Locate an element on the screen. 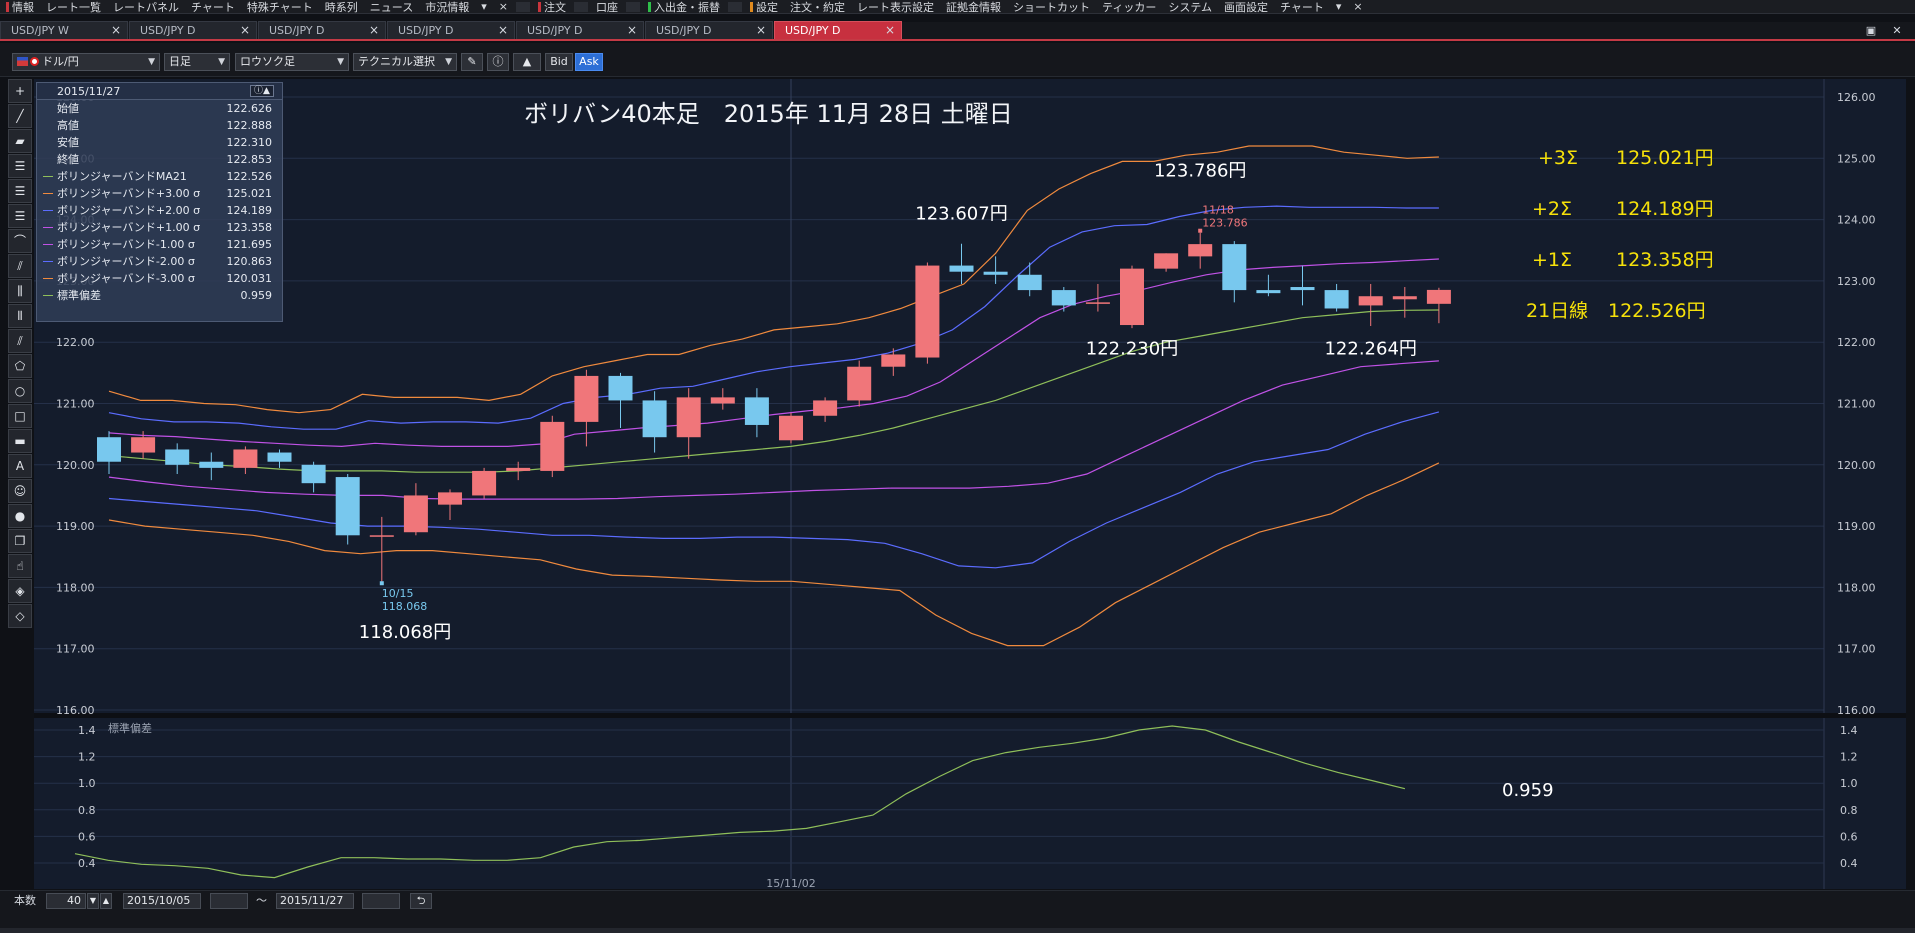  reload-button: ⮌ is located at coordinates (421, 901).